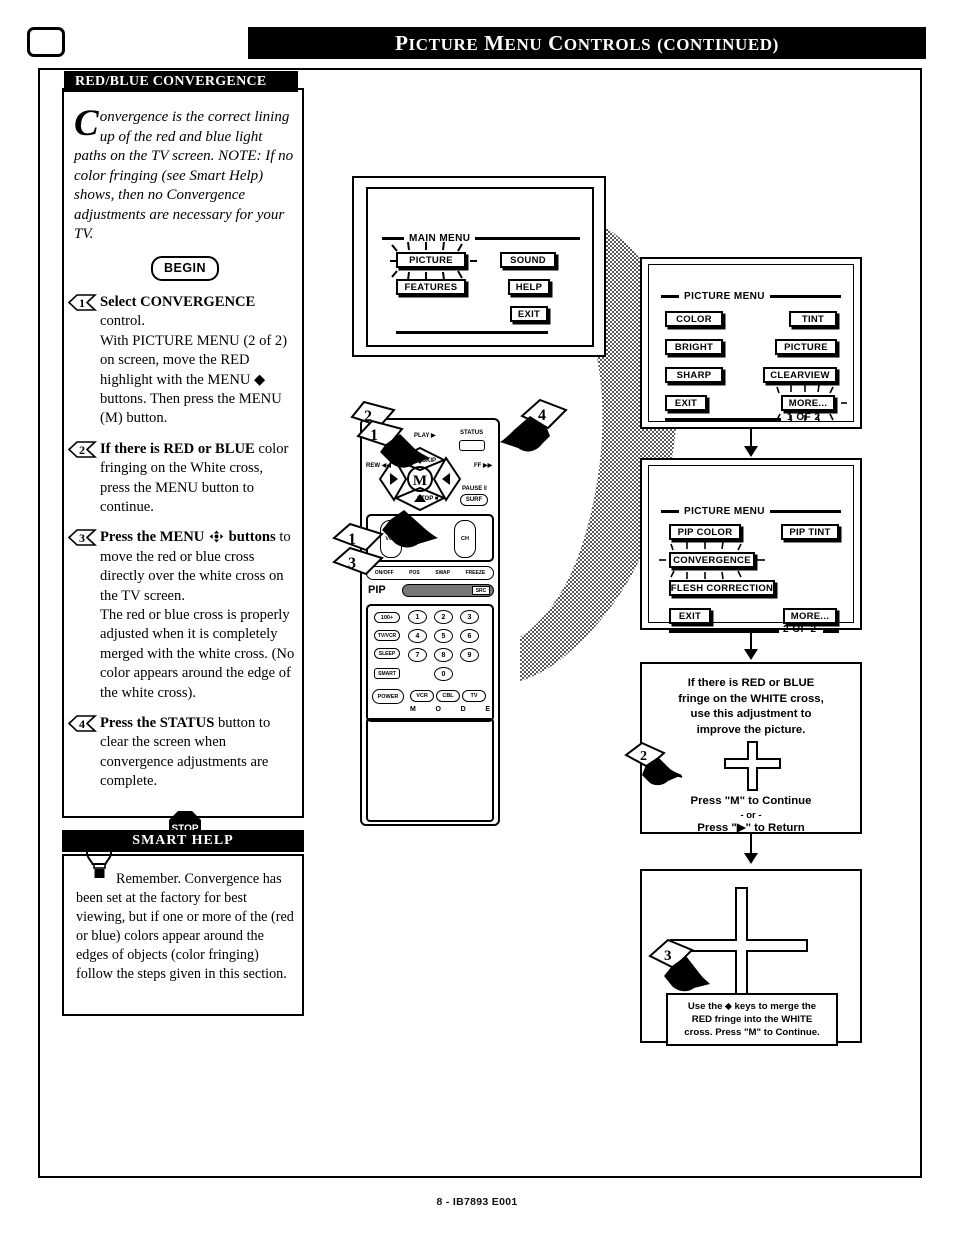 The height and width of the screenshot is (1235, 954). I want to click on pm1-button-color: COLOR, so click(694, 319).